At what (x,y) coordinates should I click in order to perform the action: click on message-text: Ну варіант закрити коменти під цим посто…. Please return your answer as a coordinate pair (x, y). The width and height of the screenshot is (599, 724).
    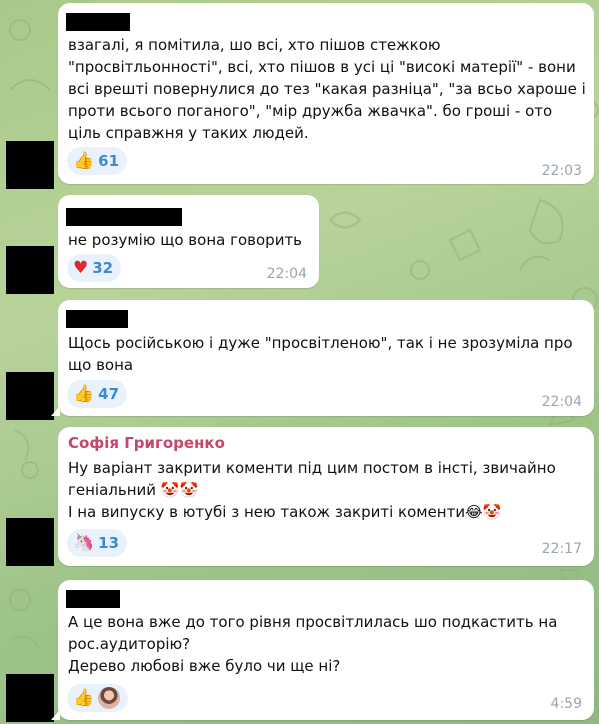
    Looking at the image, I should click on (312, 490).